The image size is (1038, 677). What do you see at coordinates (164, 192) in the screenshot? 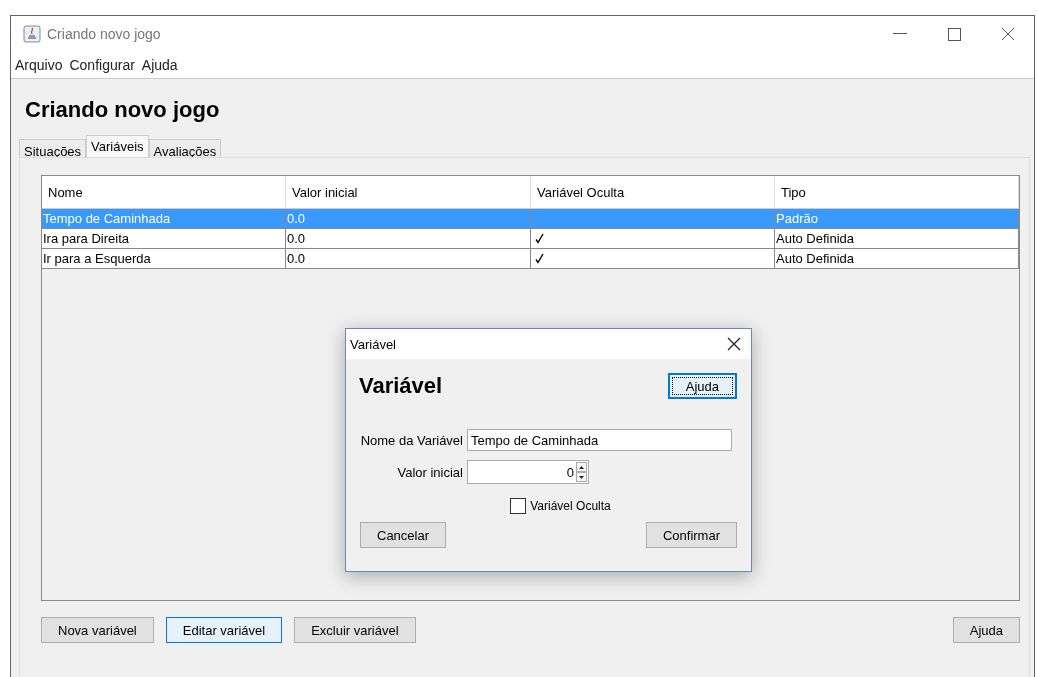
I see `column-header: Nome` at bounding box center [164, 192].